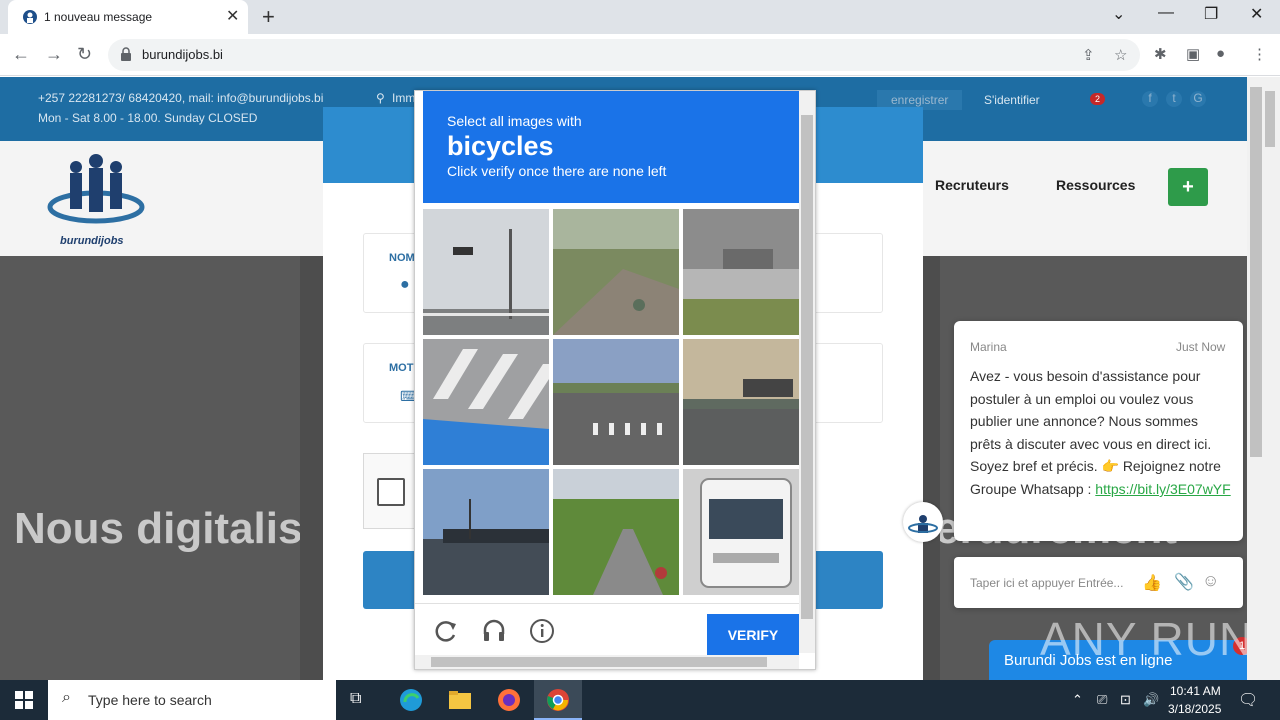  I want to click on captcha-footer: VERIFY, so click(607, 629).